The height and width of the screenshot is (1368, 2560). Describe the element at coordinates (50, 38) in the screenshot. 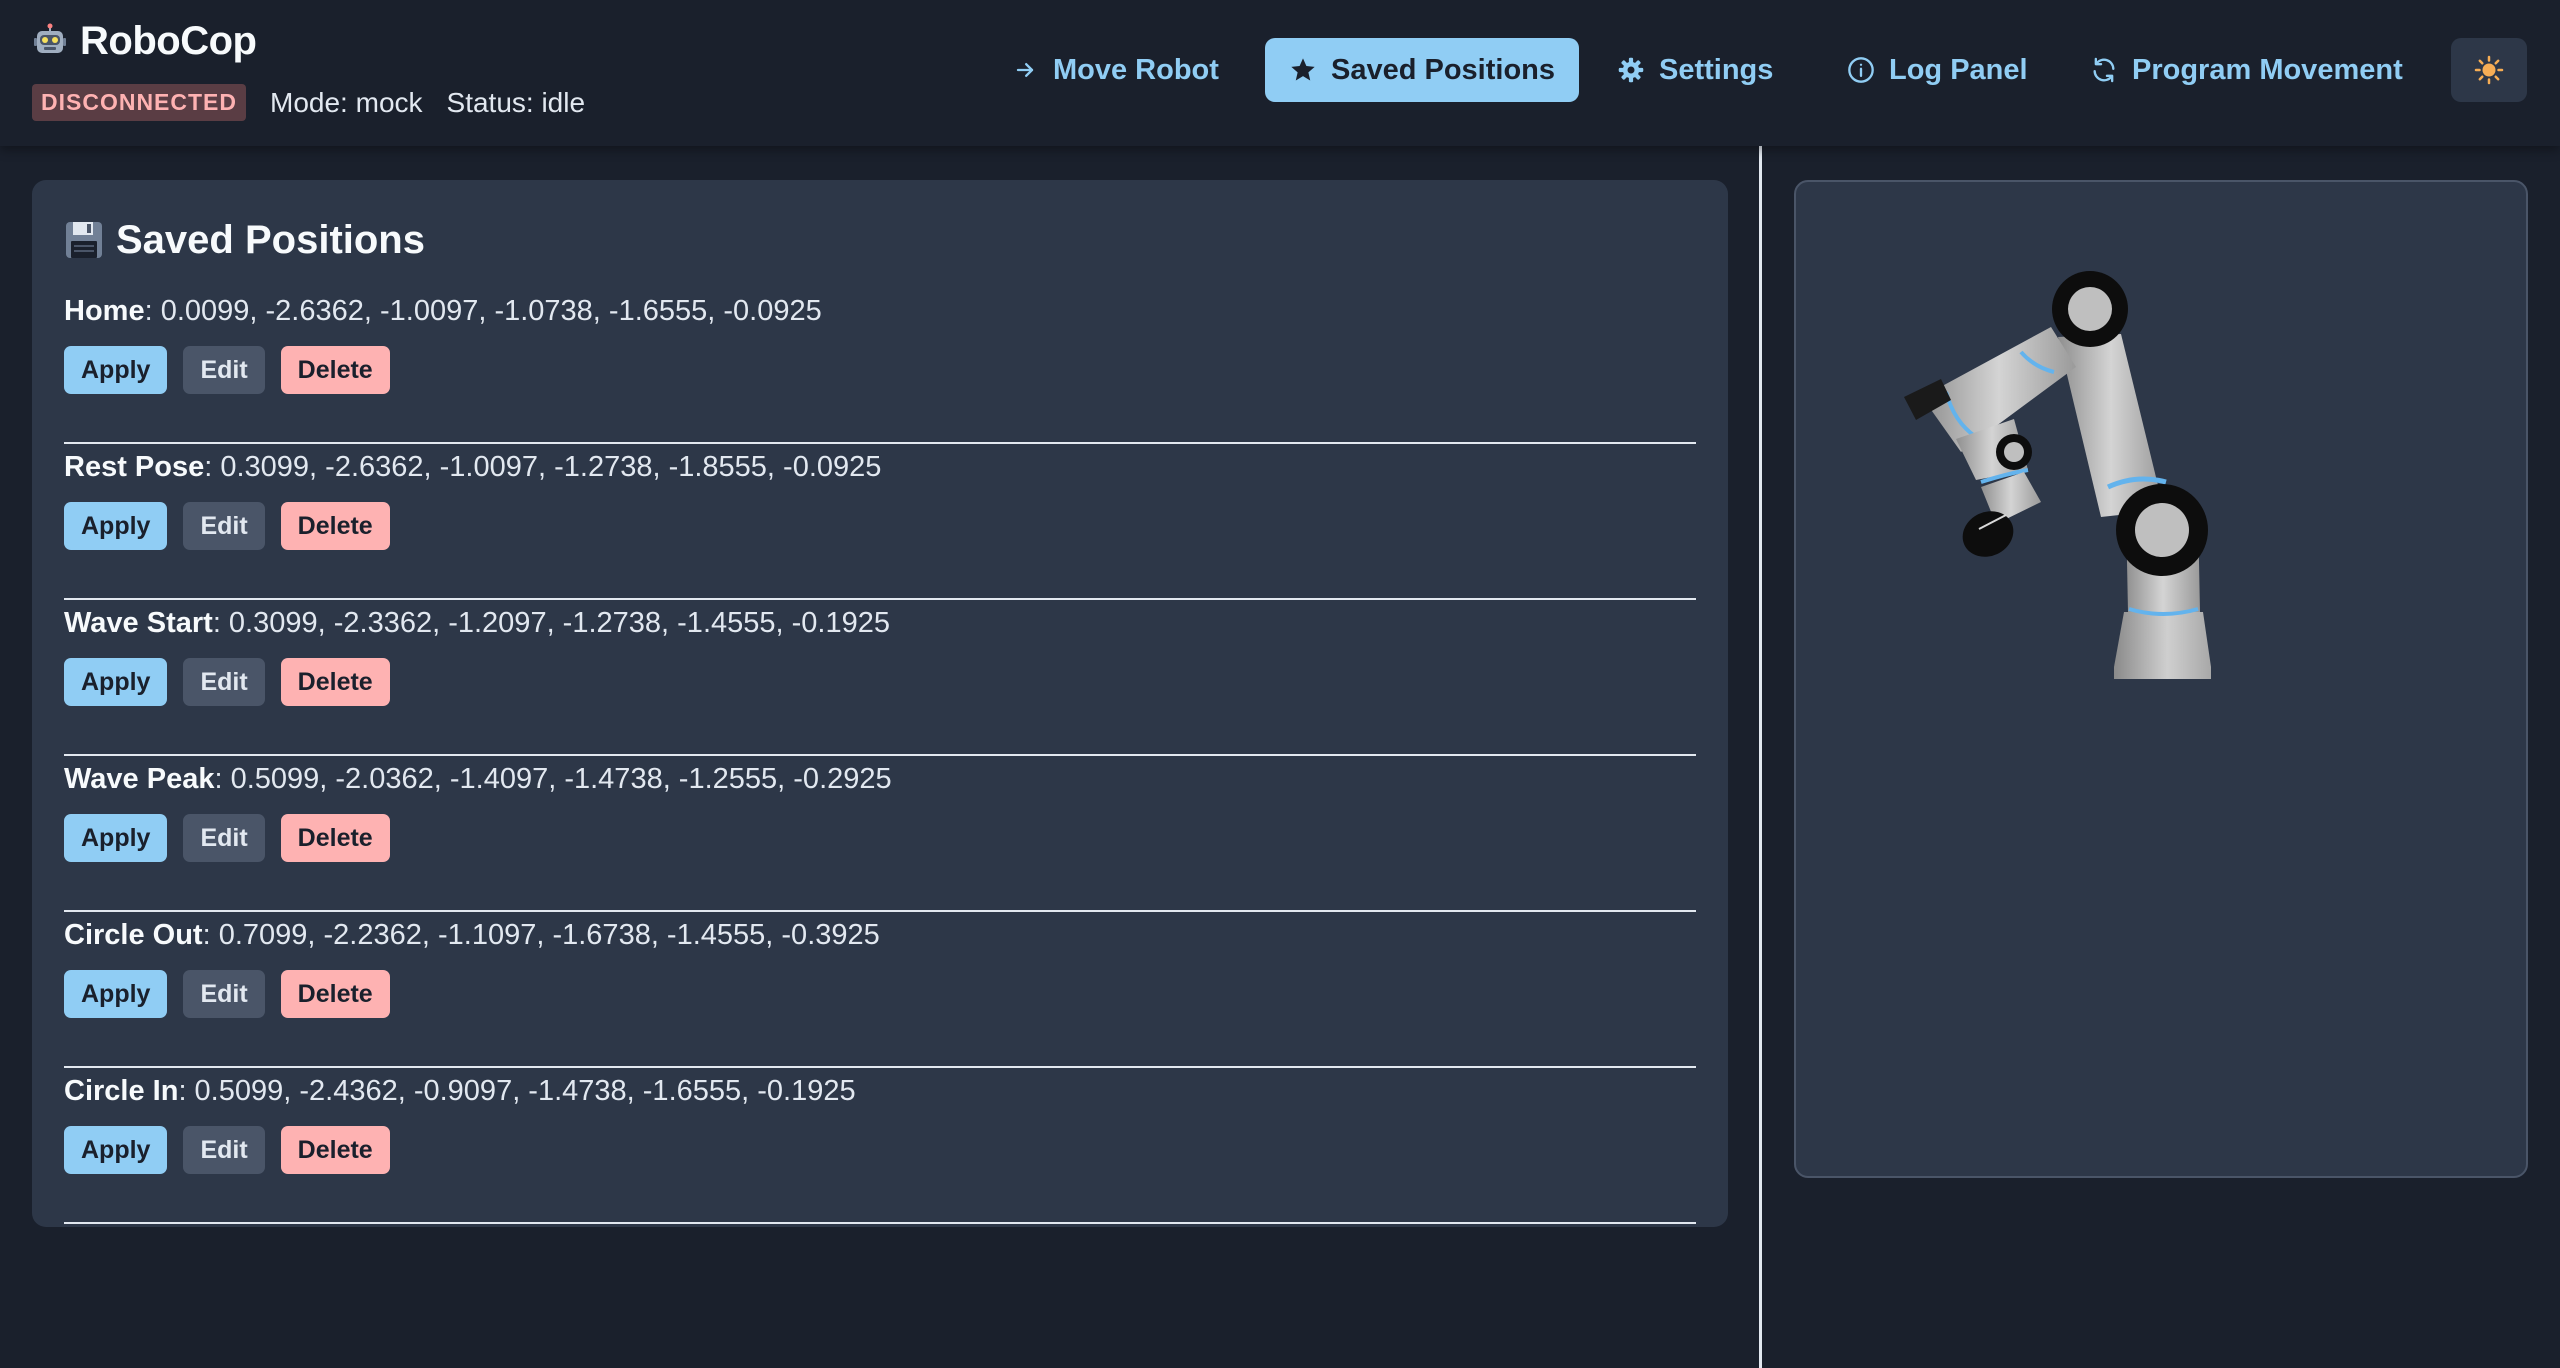

I see `robot-icon` at that location.